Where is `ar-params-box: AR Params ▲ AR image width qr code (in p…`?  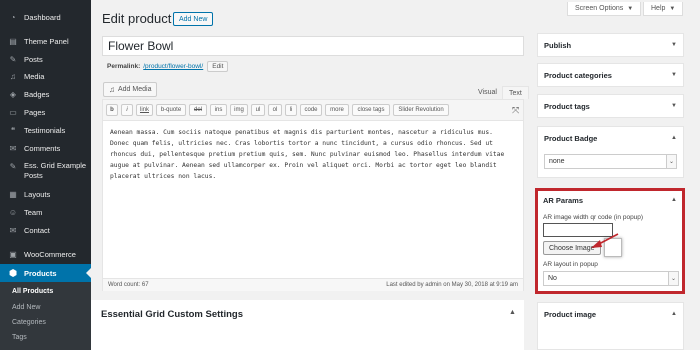 ar-params-box: AR Params ▲ AR image width qr code (in p… is located at coordinates (610, 241).